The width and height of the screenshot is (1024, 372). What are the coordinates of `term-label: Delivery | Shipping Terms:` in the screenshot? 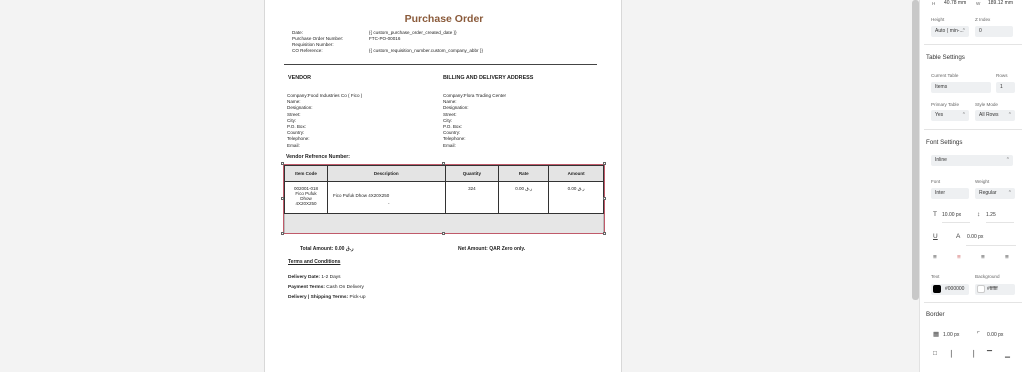 It's located at (318, 297).